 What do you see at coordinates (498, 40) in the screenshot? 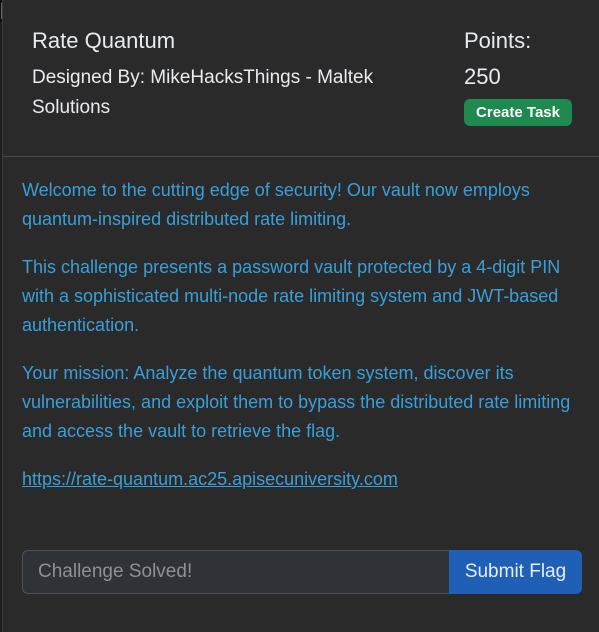
I see `points-label: Points:` at bounding box center [498, 40].